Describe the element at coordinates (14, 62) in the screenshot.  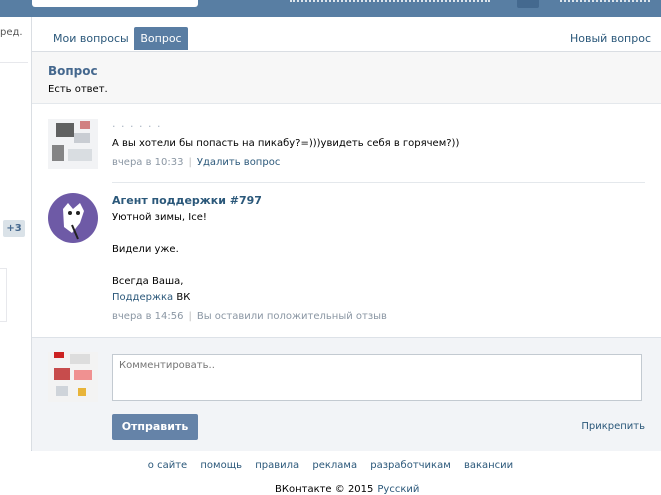
I see `sidebar-divider` at that location.